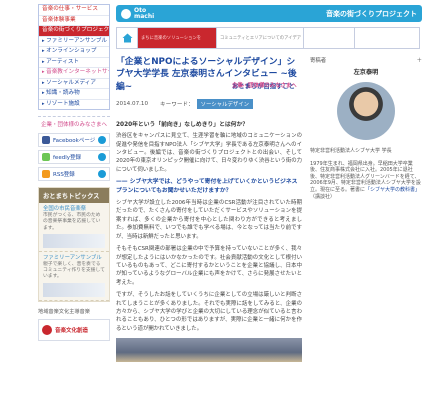 This screenshot has height=415, width=435. Describe the element at coordinates (46, 174) in the screenshot. I see `rss-icon` at that location.